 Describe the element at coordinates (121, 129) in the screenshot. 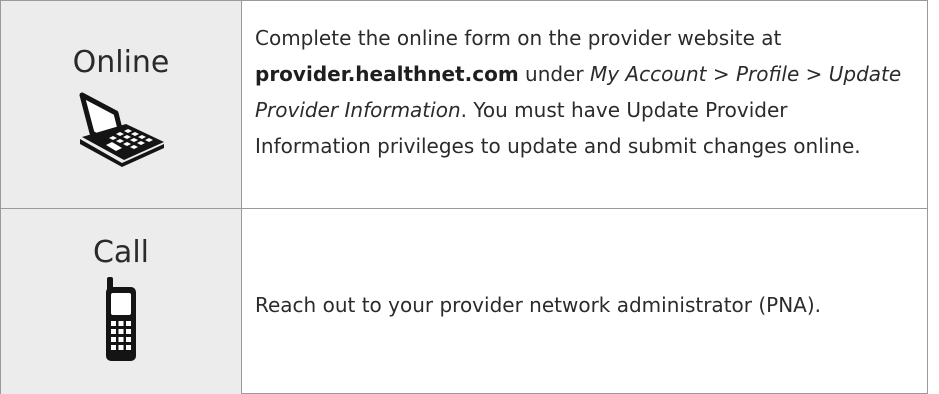

I see `laptop-icon` at that location.